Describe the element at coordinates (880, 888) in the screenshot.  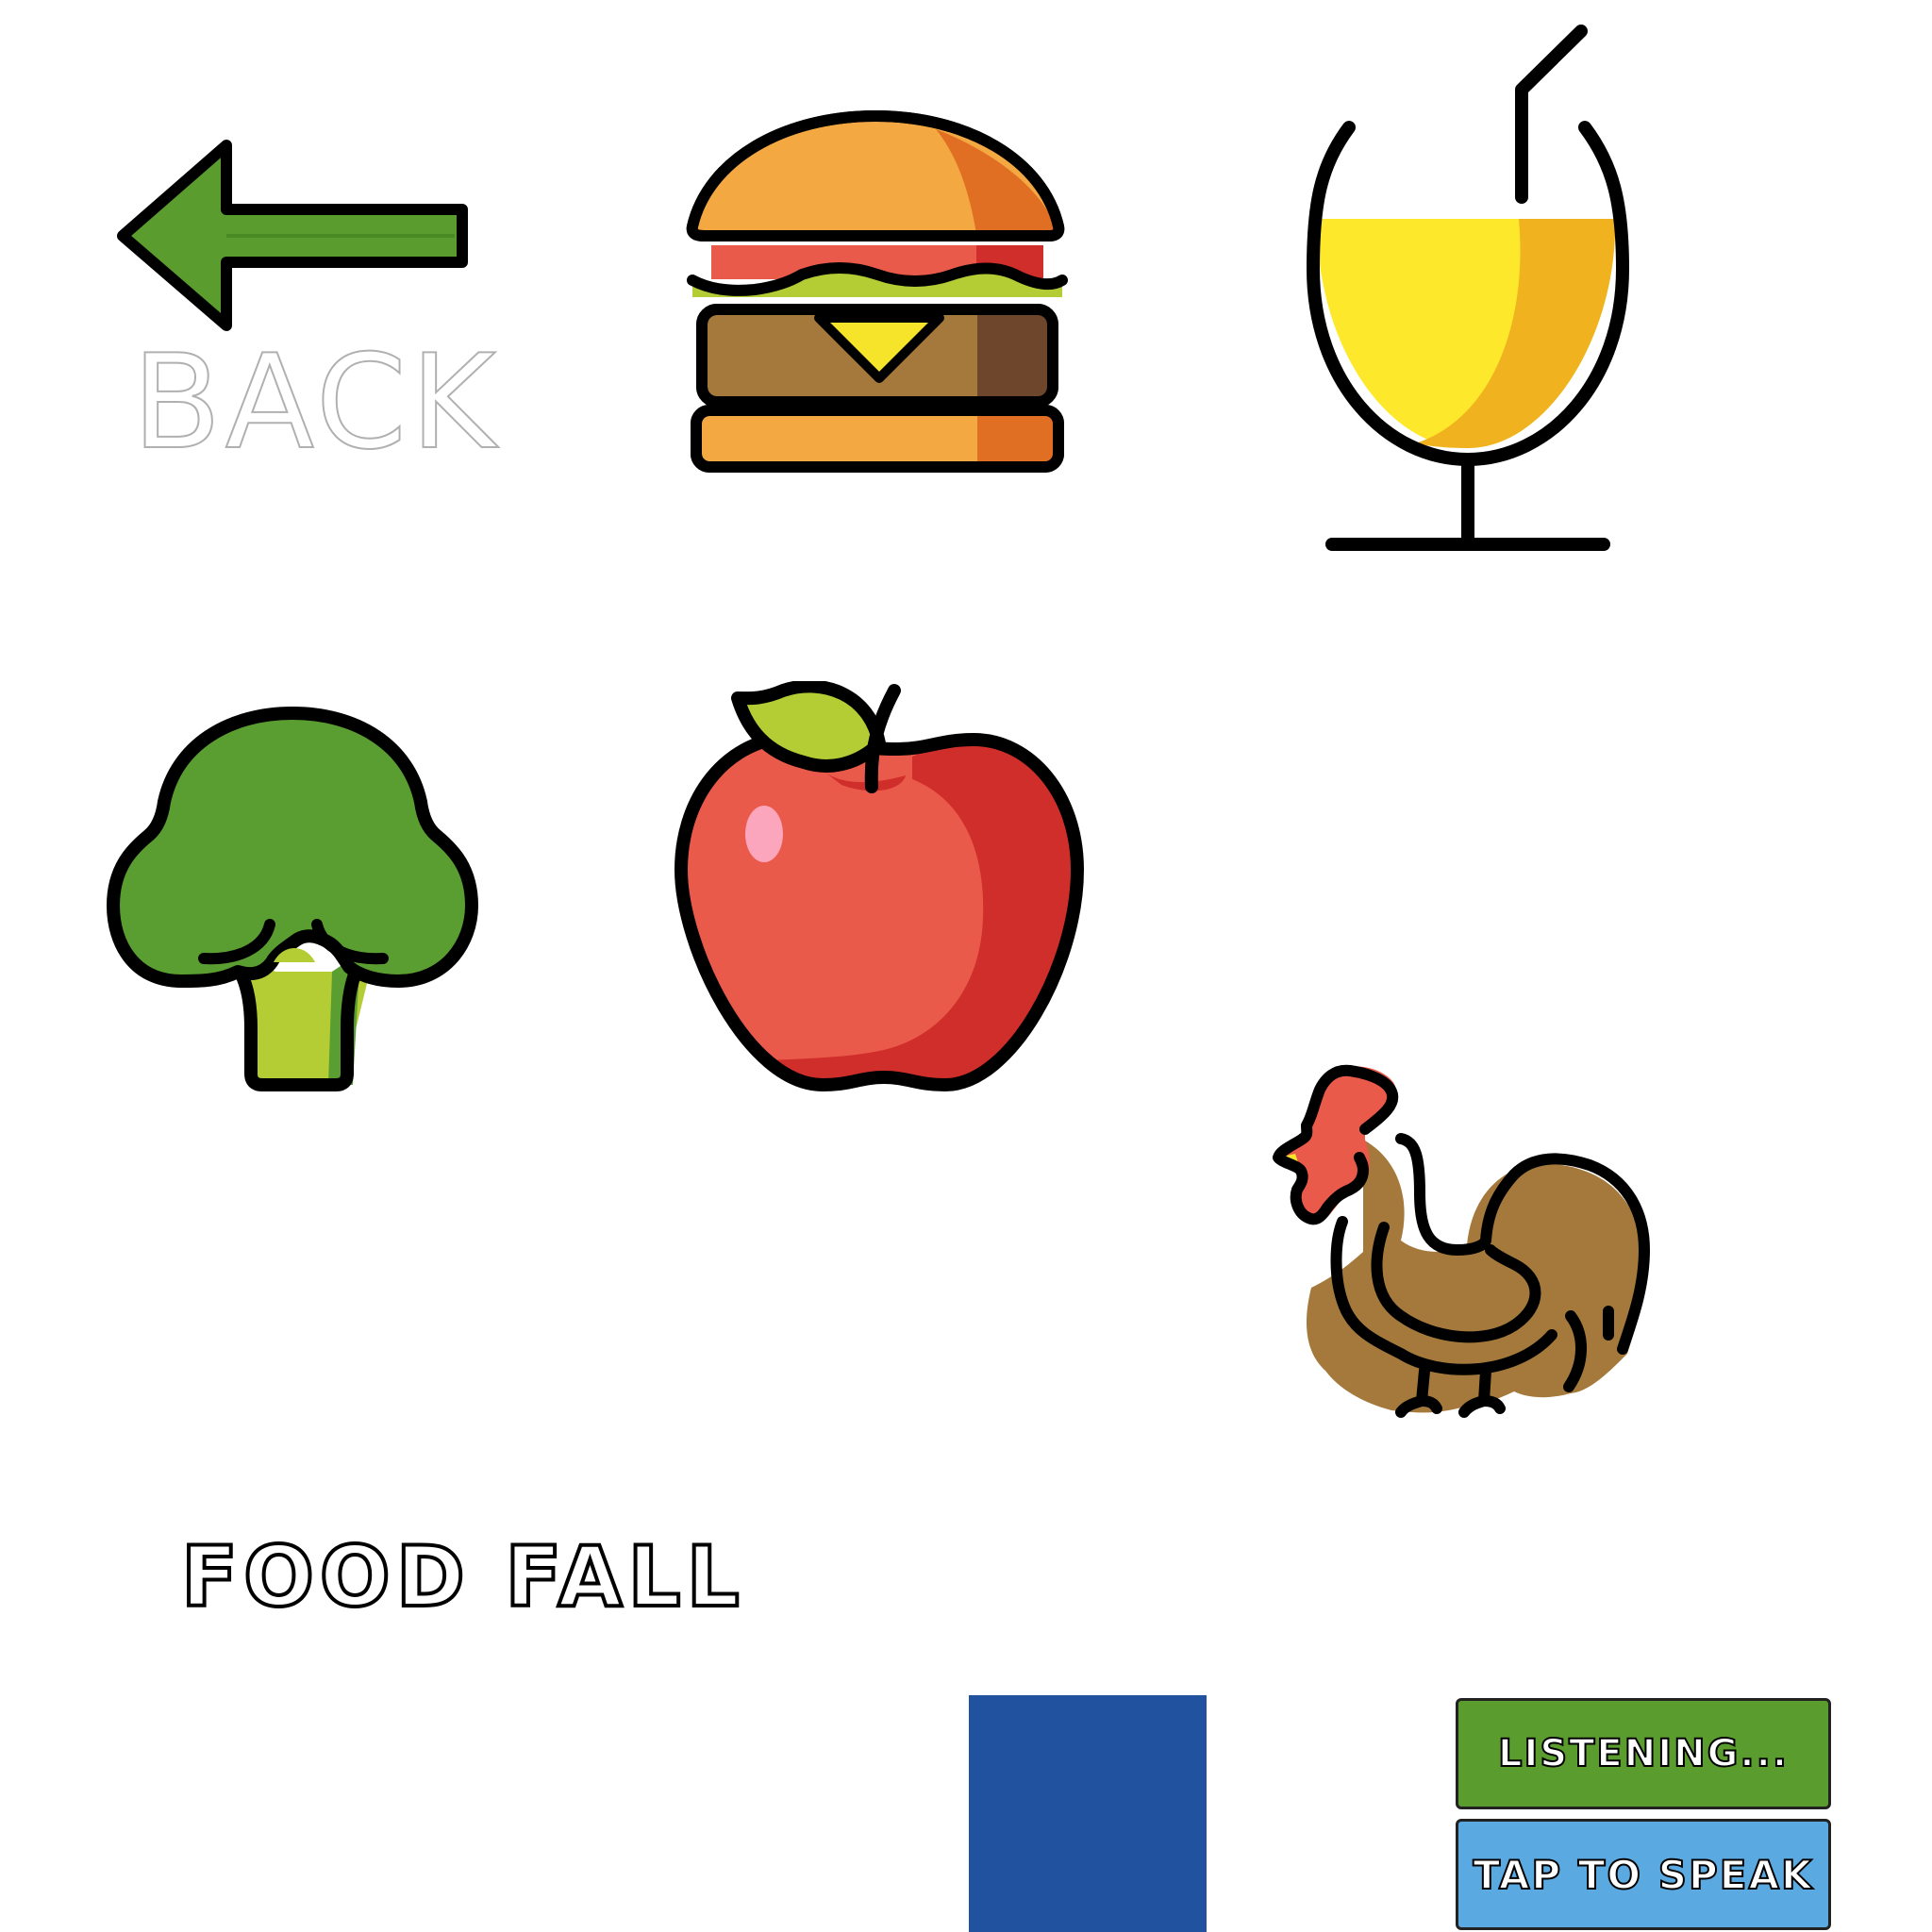
I see `apple-icon` at that location.